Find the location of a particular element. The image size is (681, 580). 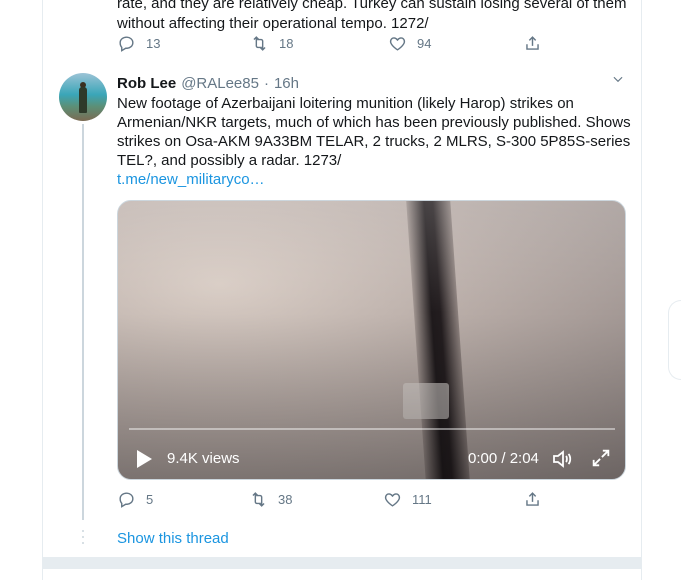

reply-button: 5 is located at coordinates (135, 499).